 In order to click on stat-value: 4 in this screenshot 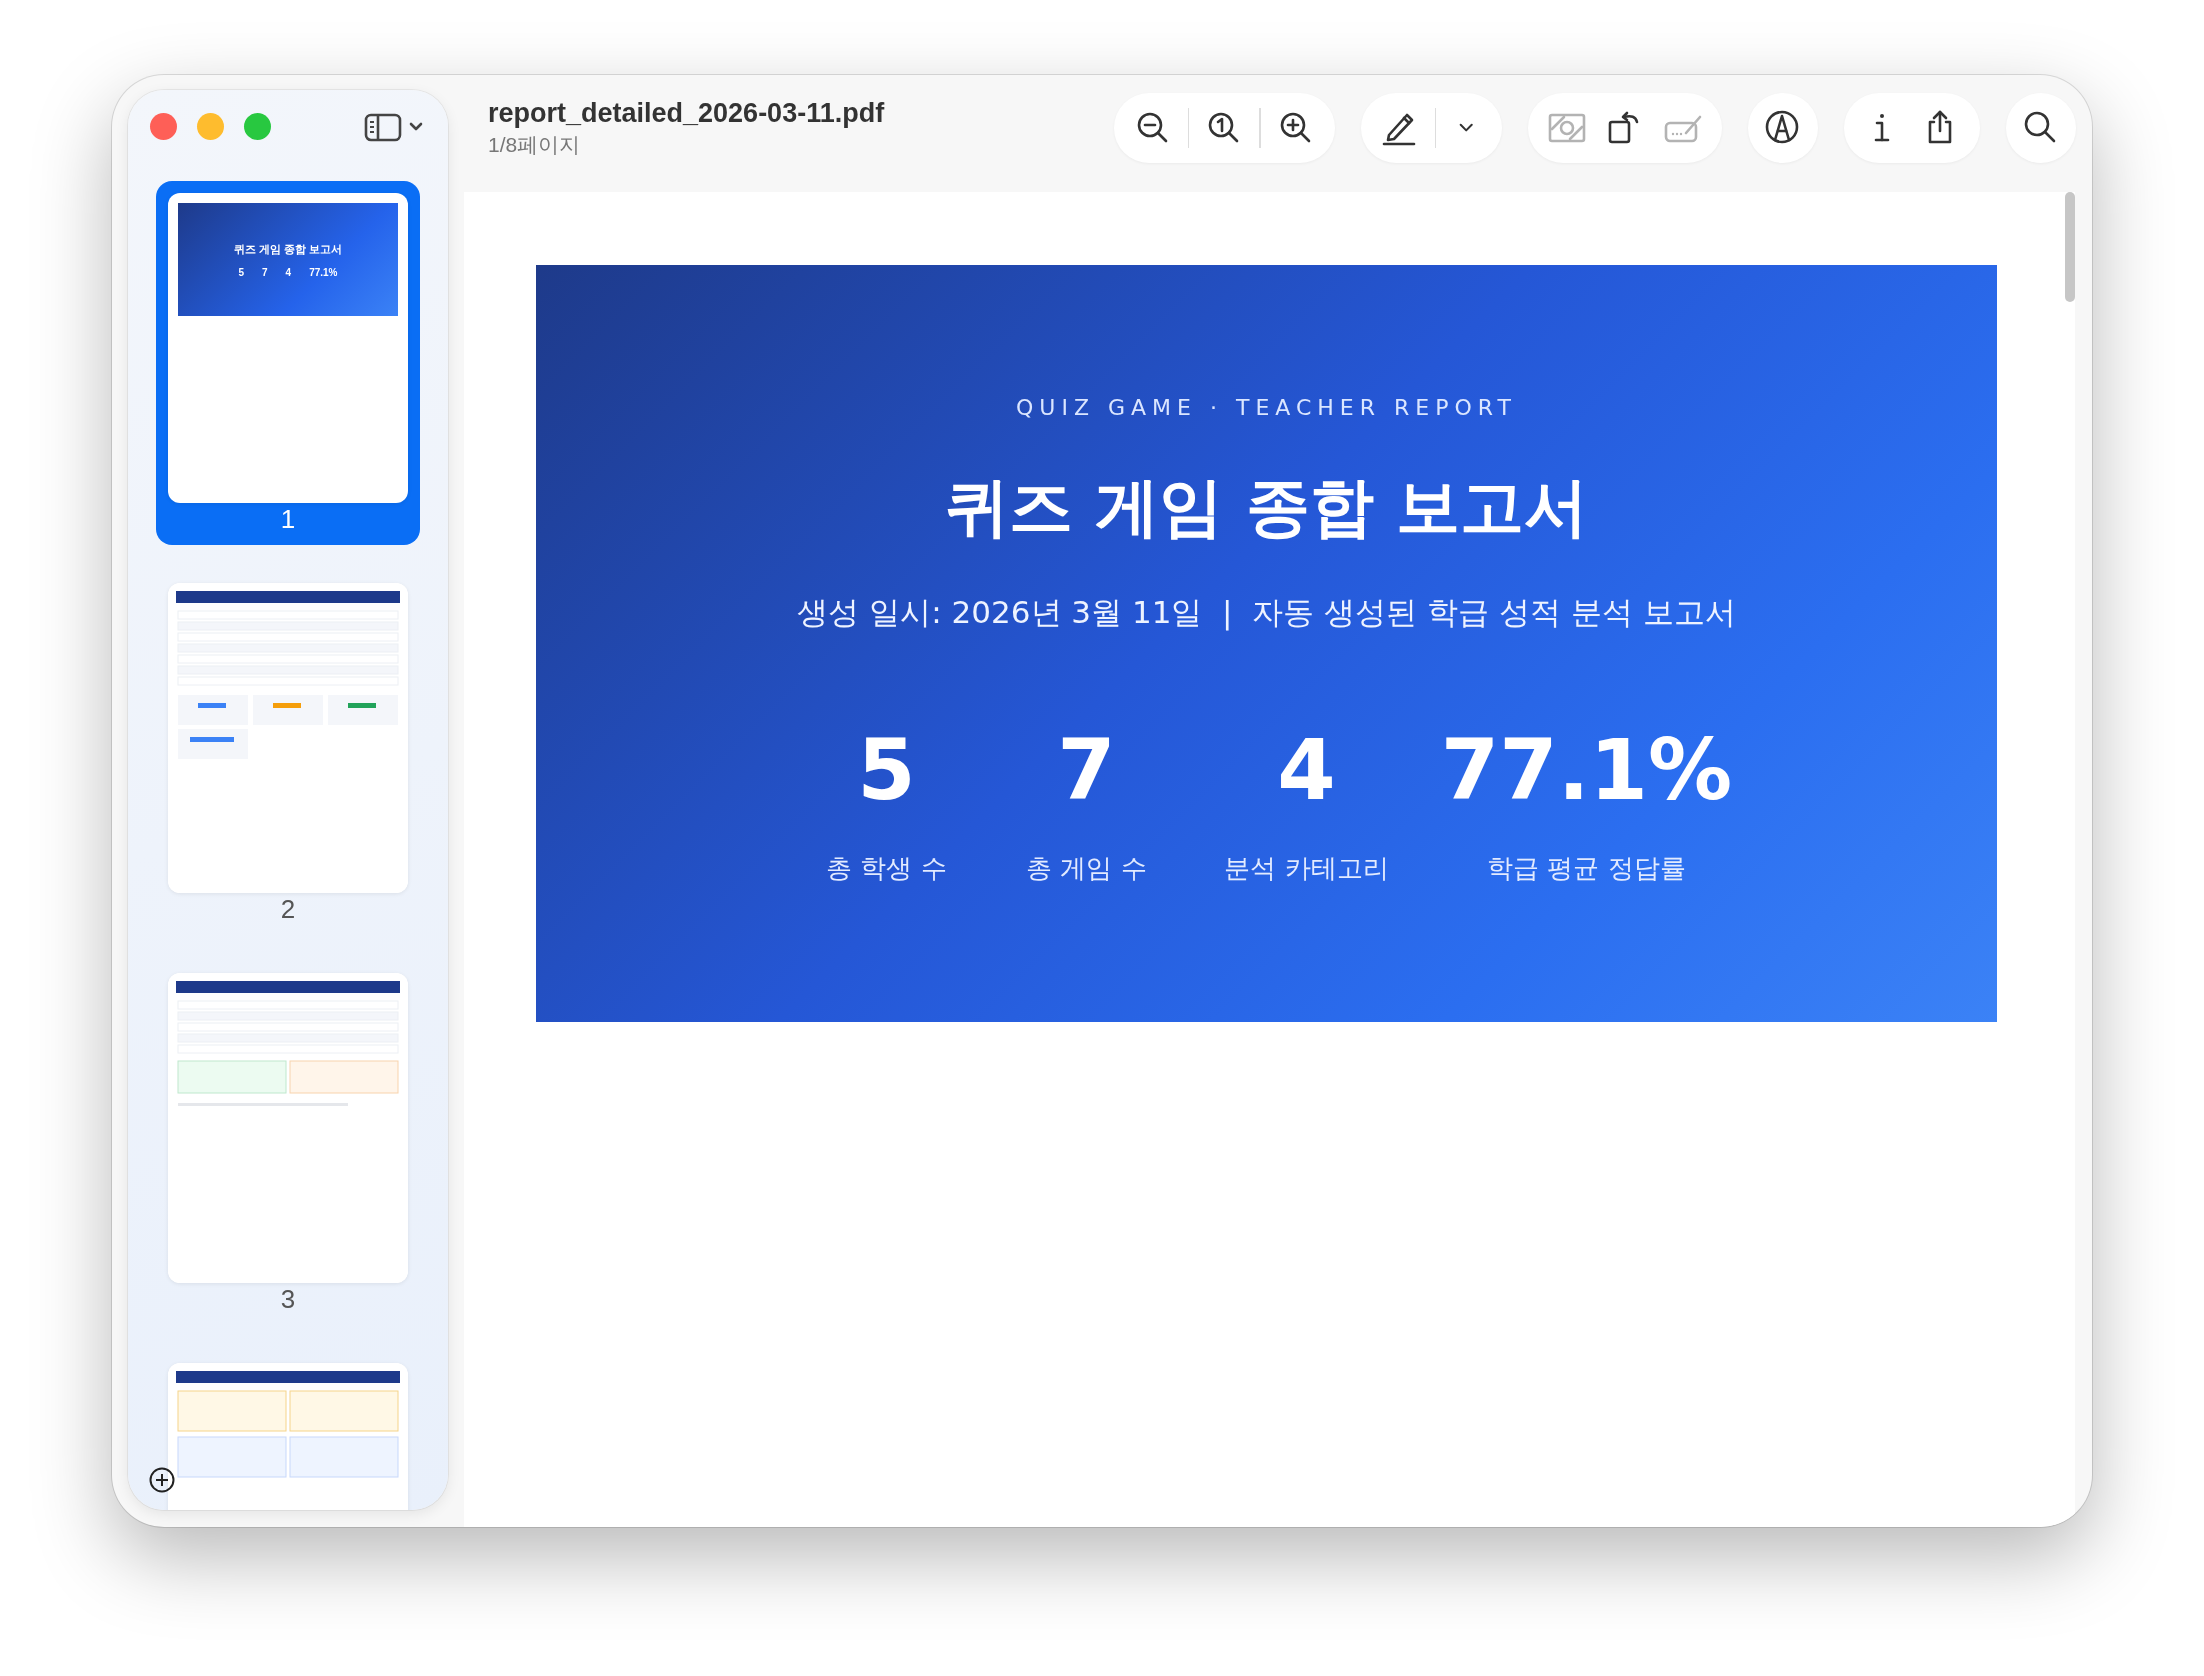, I will do `click(1306, 771)`.